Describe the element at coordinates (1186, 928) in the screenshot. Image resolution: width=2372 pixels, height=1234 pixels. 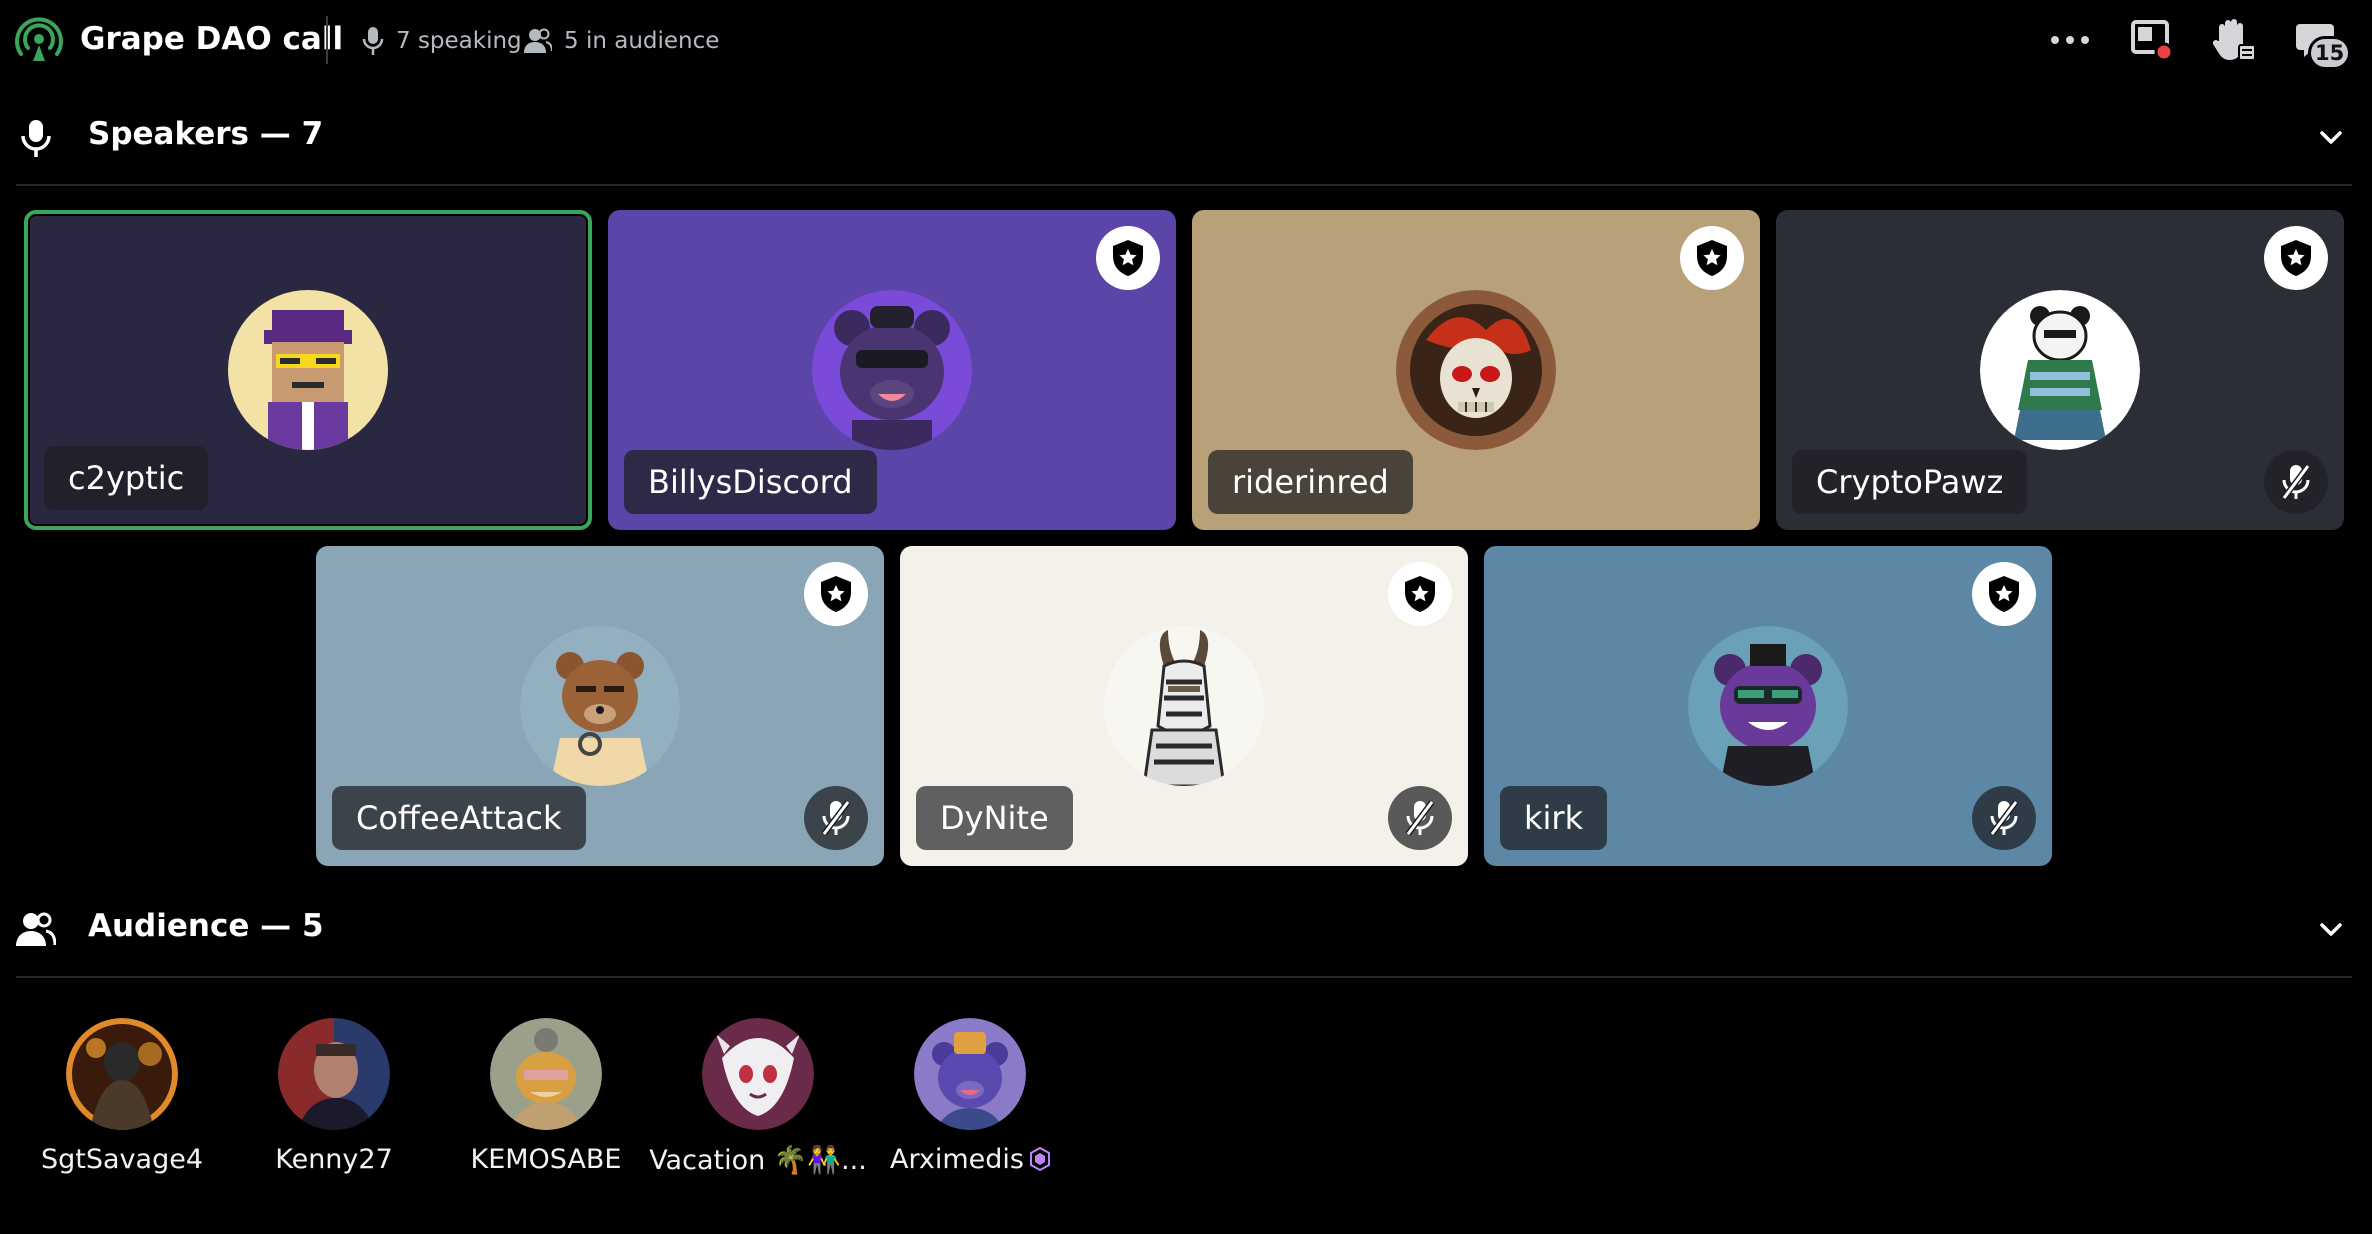
I see `audience-section-header: Audience — 5` at that location.